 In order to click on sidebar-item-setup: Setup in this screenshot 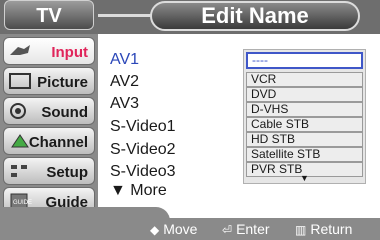, I will do `click(49, 171)`.